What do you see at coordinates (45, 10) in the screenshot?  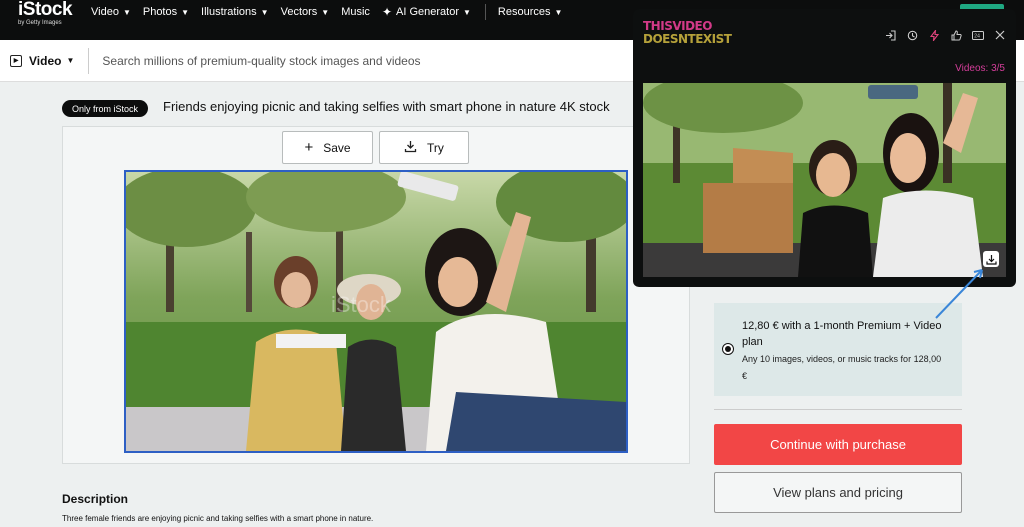 I see `logo-text: iStock` at bounding box center [45, 10].